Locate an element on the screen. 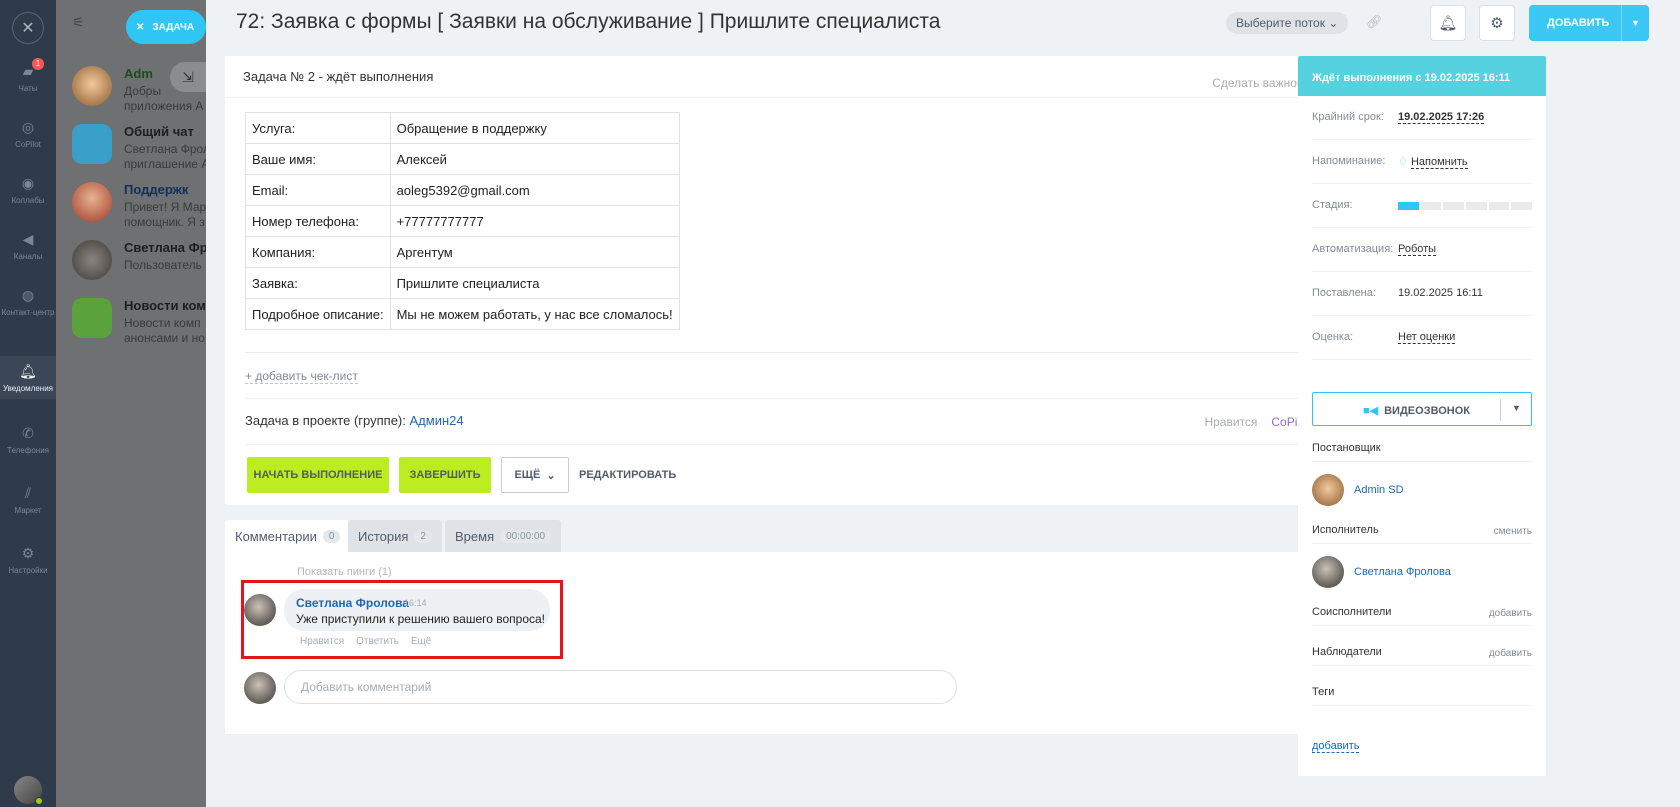  flow-select: Выберите поток ⌄ is located at coordinates (1287, 23).